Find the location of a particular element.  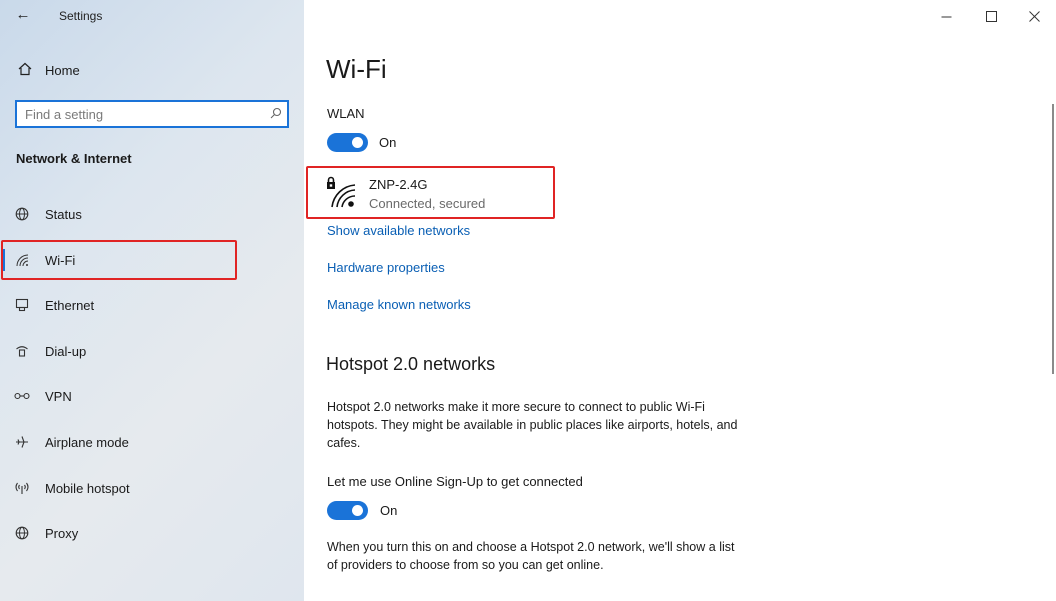

home-link: Home is located at coordinates (146, 70).